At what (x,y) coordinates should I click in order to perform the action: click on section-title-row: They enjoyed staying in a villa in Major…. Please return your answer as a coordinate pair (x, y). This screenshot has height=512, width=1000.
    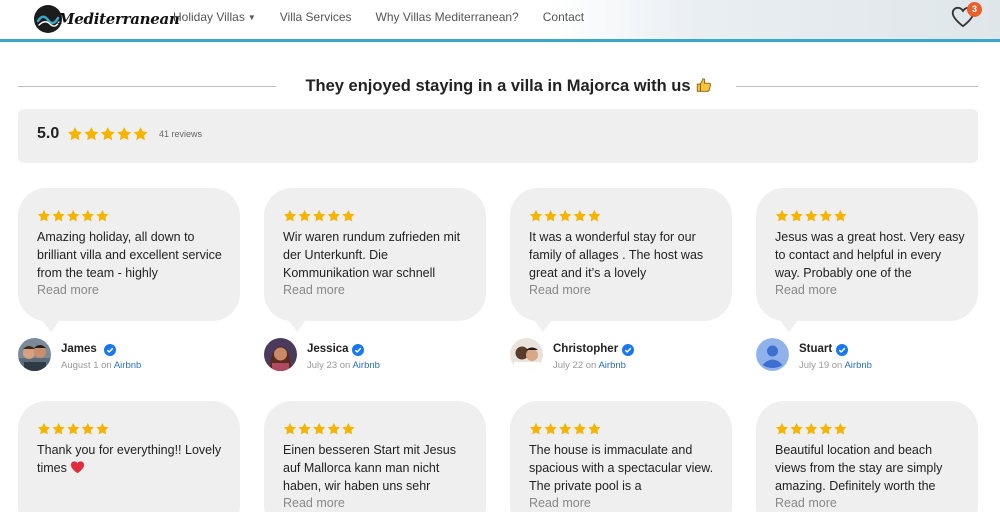
    Looking at the image, I should click on (498, 87).